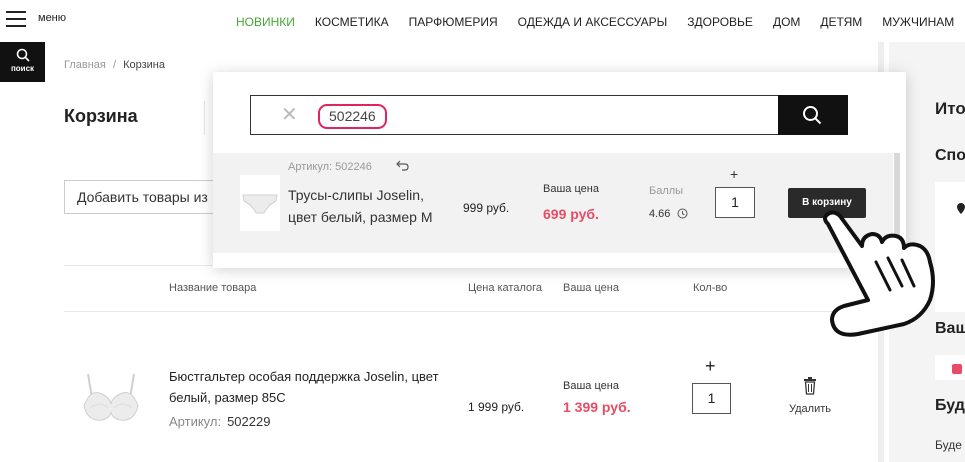 The width and height of the screenshot is (965, 462). I want to click on catalog-price: 1 999 руб., so click(496, 407).